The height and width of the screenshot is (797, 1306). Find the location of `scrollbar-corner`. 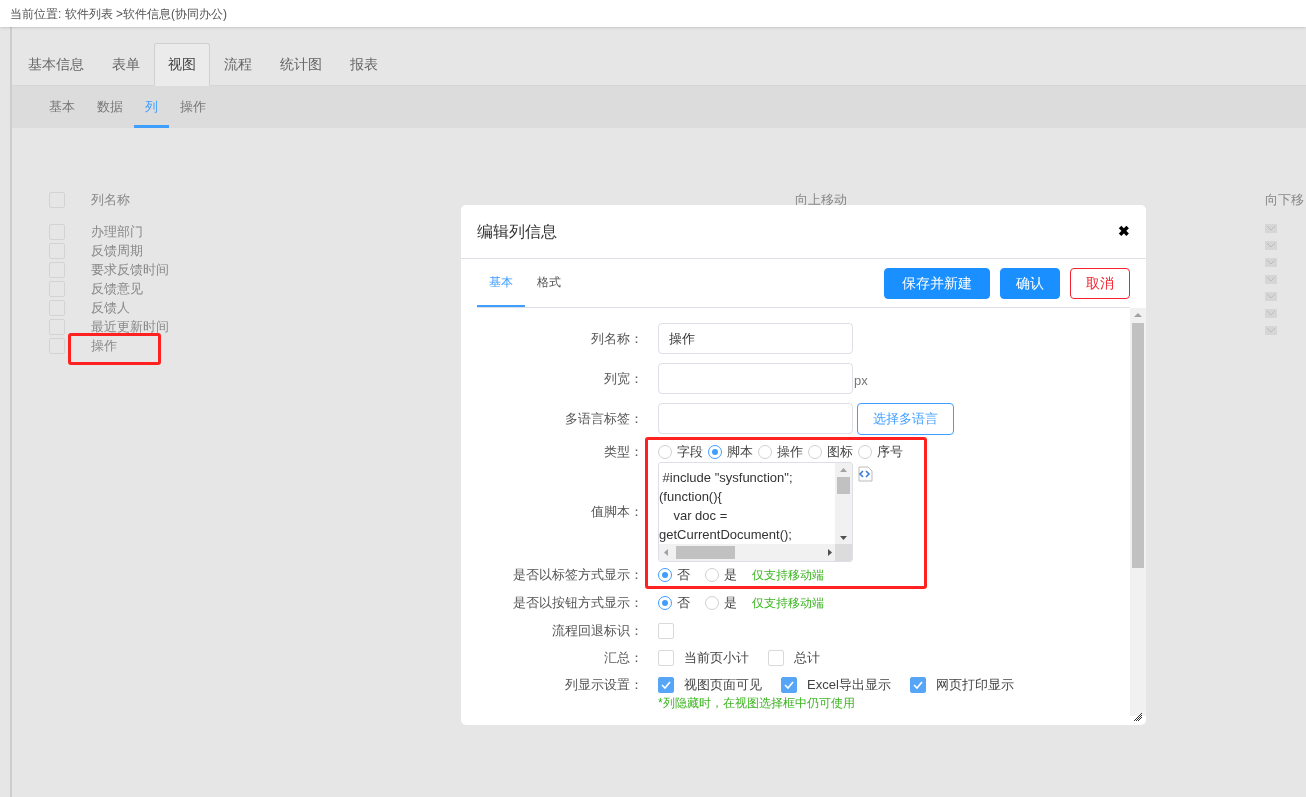

scrollbar-corner is located at coordinates (843, 552).